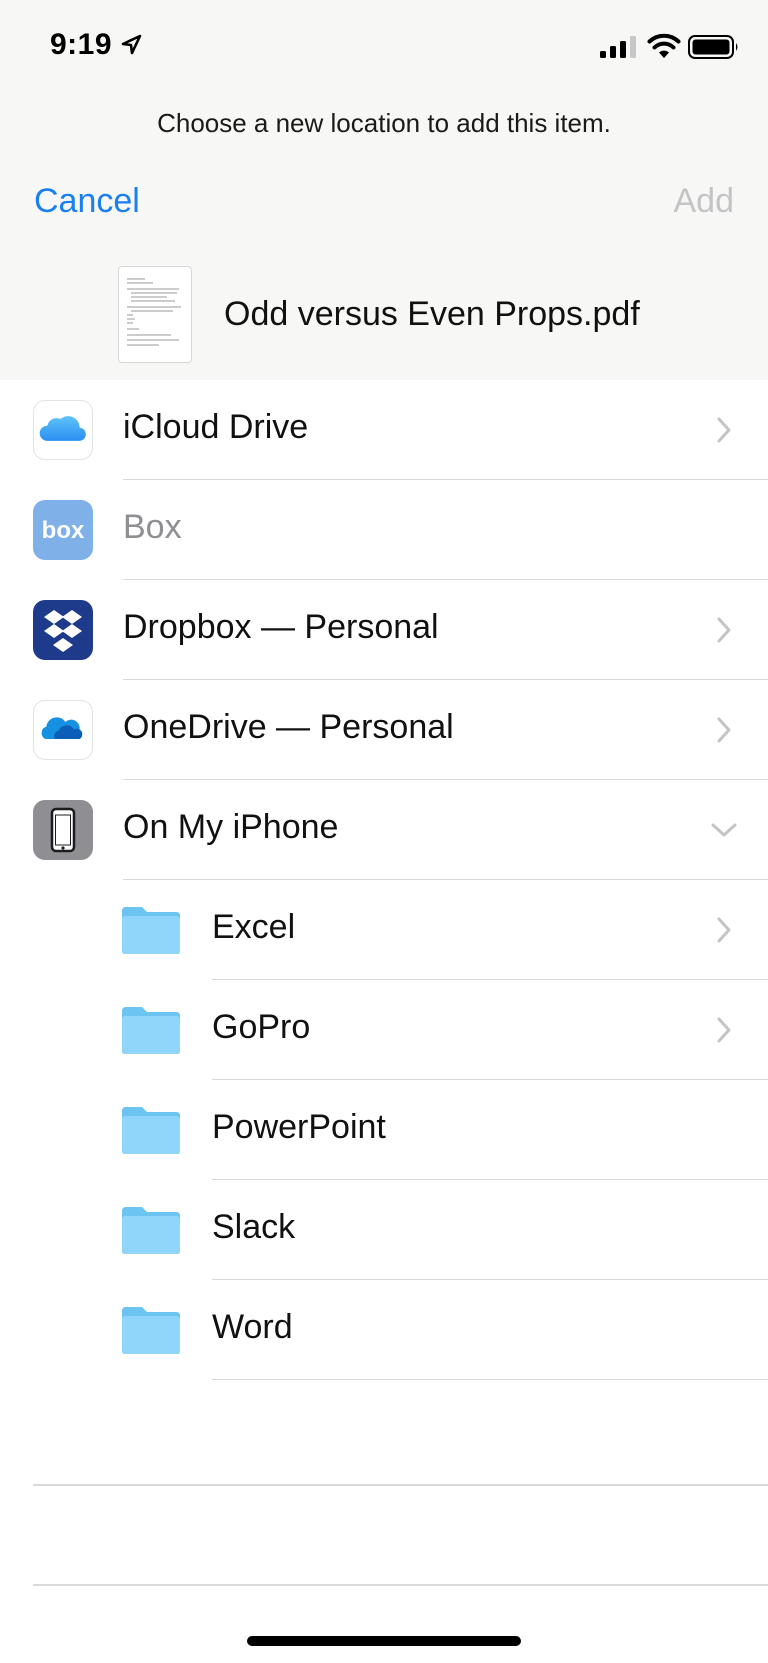 The image size is (768, 1663). I want to click on status-bar: 9:19, so click(384, 50).